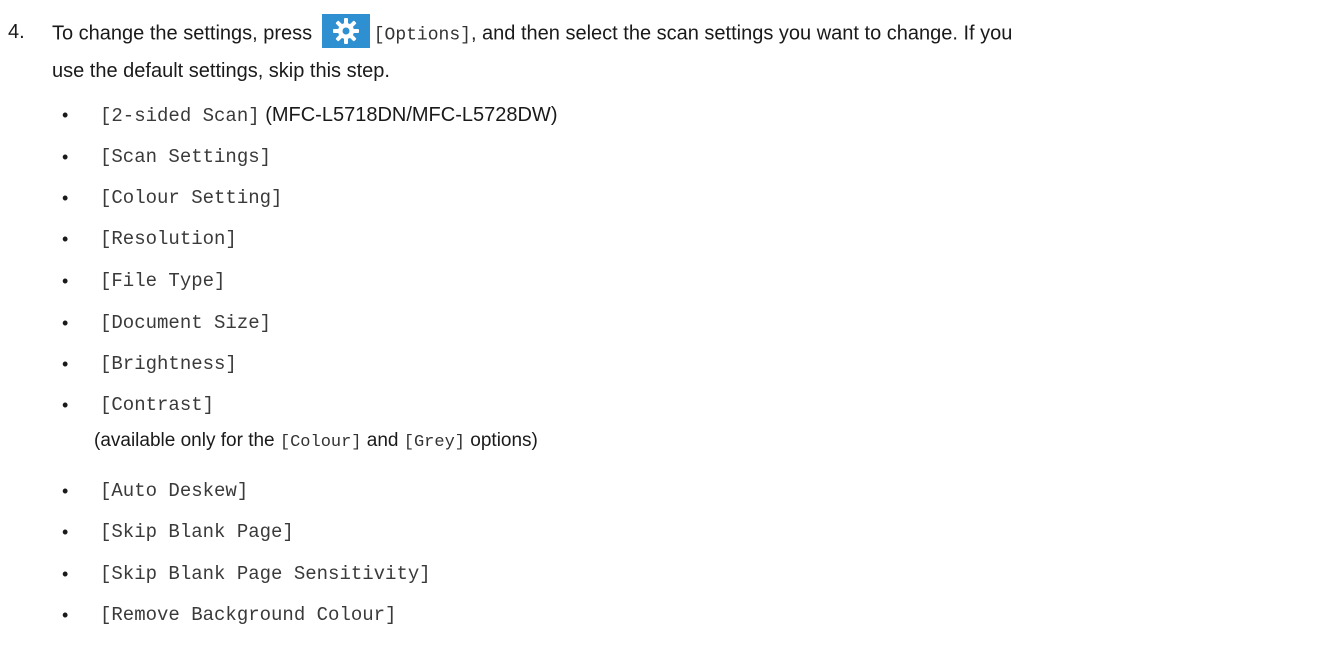 The width and height of the screenshot is (1325, 671). Describe the element at coordinates (382, 440) in the screenshot. I see `note-middle: and` at that location.